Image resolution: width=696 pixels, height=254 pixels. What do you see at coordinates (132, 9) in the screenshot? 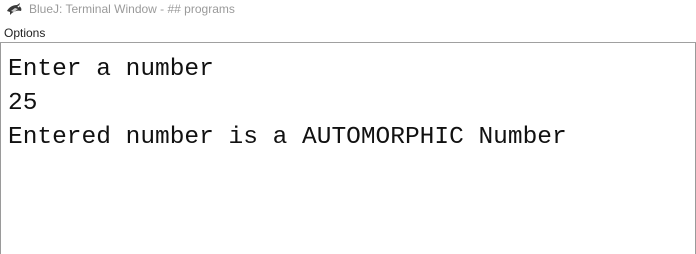
I see `window-title: BlueJ: Terminal Window - ## programs` at bounding box center [132, 9].